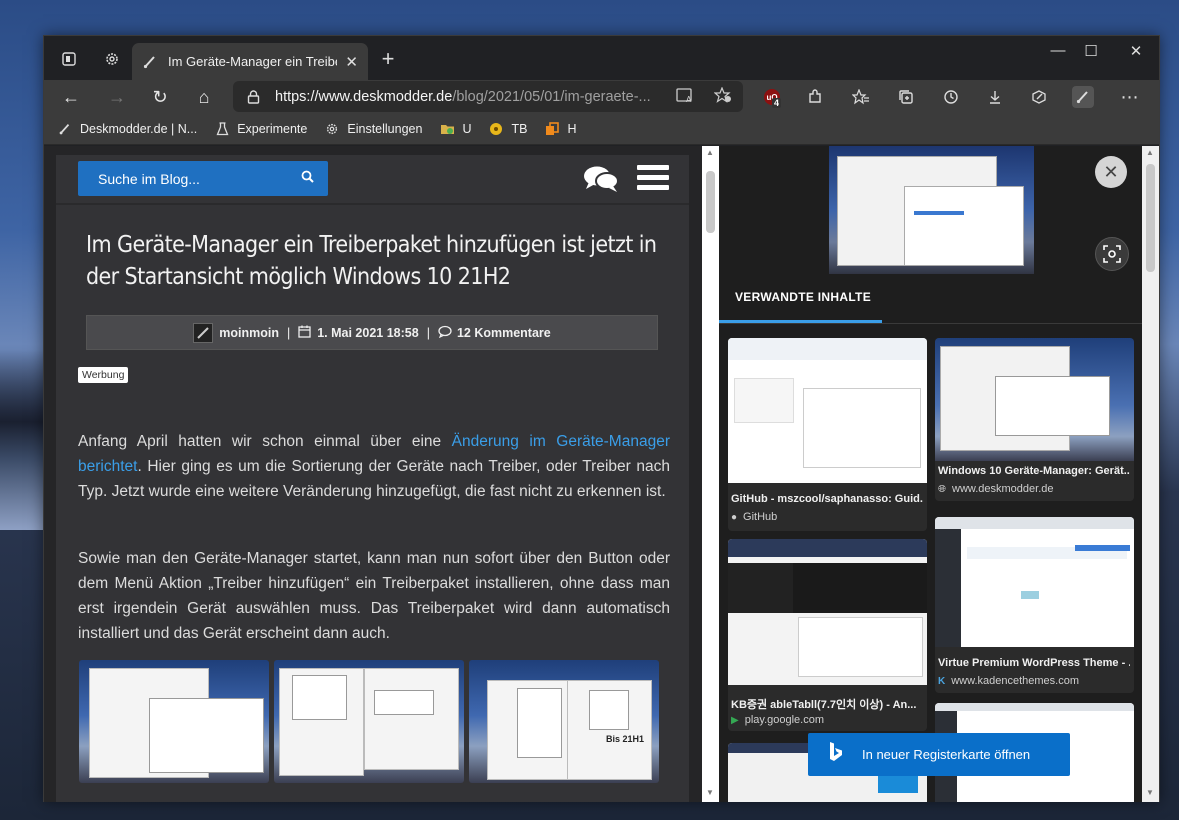  I want to click on brush-icon, so click(1083, 97).